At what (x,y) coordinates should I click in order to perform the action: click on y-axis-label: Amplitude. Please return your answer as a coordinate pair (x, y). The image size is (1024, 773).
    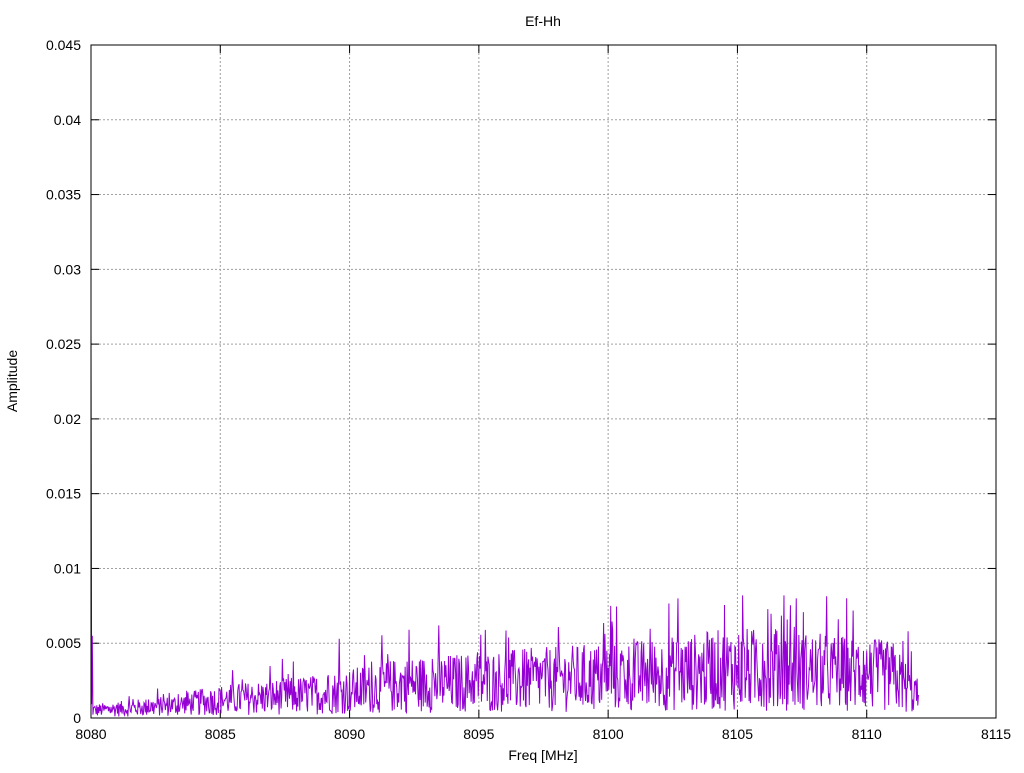
    Looking at the image, I should click on (12, 381).